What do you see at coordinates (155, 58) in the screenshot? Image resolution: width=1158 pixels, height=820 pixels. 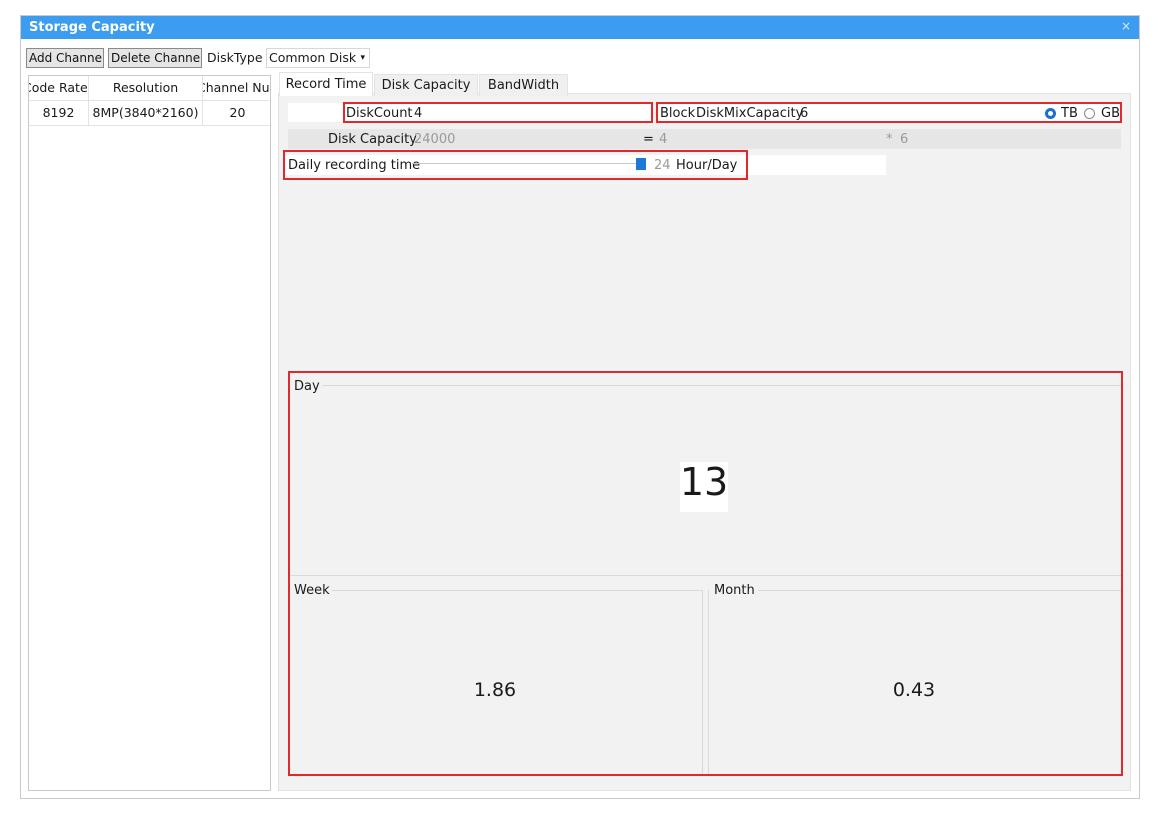 I see `delete-channel-button: Delete Channel` at bounding box center [155, 58].